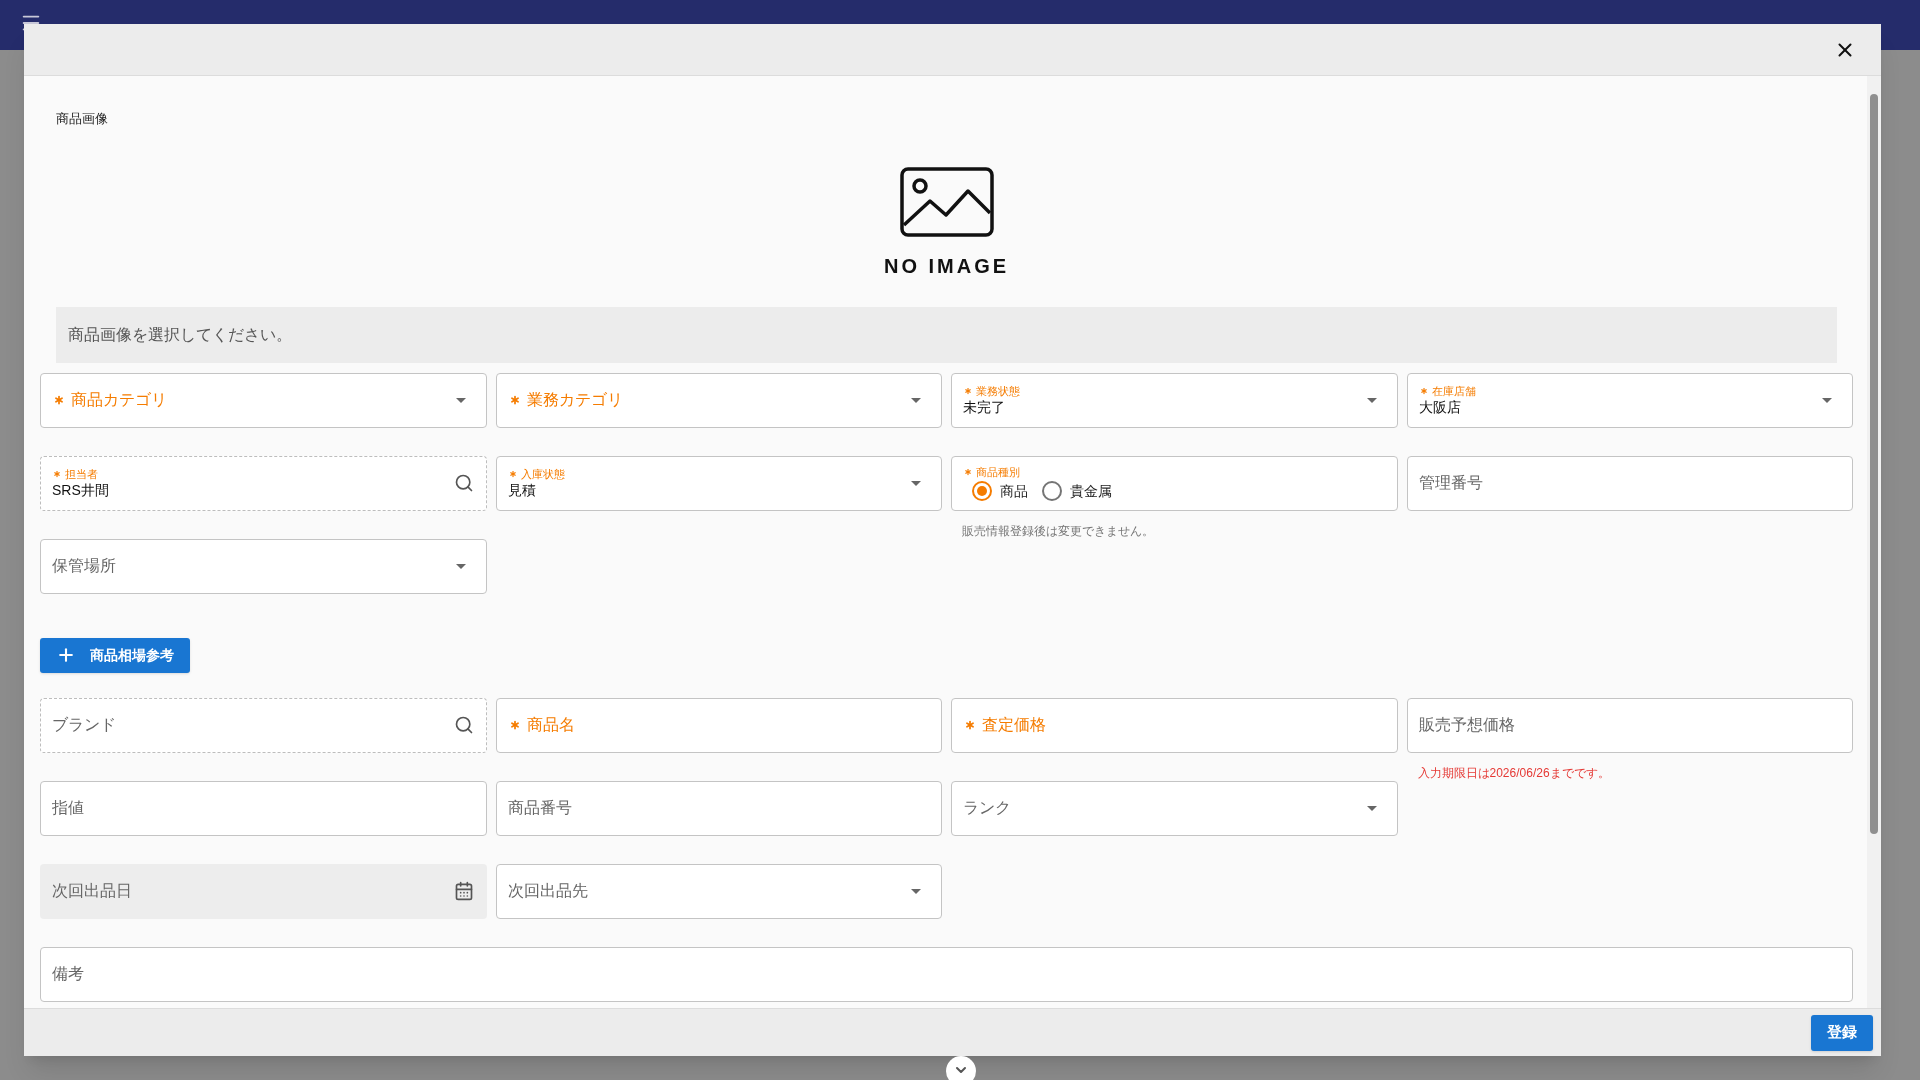 The height and width of the screenshot is (1080, 1920). What do you see at coordinates (718, 808) in the screenshot?
I see `input-field: 商品番号` at bounding box center [718, 808].